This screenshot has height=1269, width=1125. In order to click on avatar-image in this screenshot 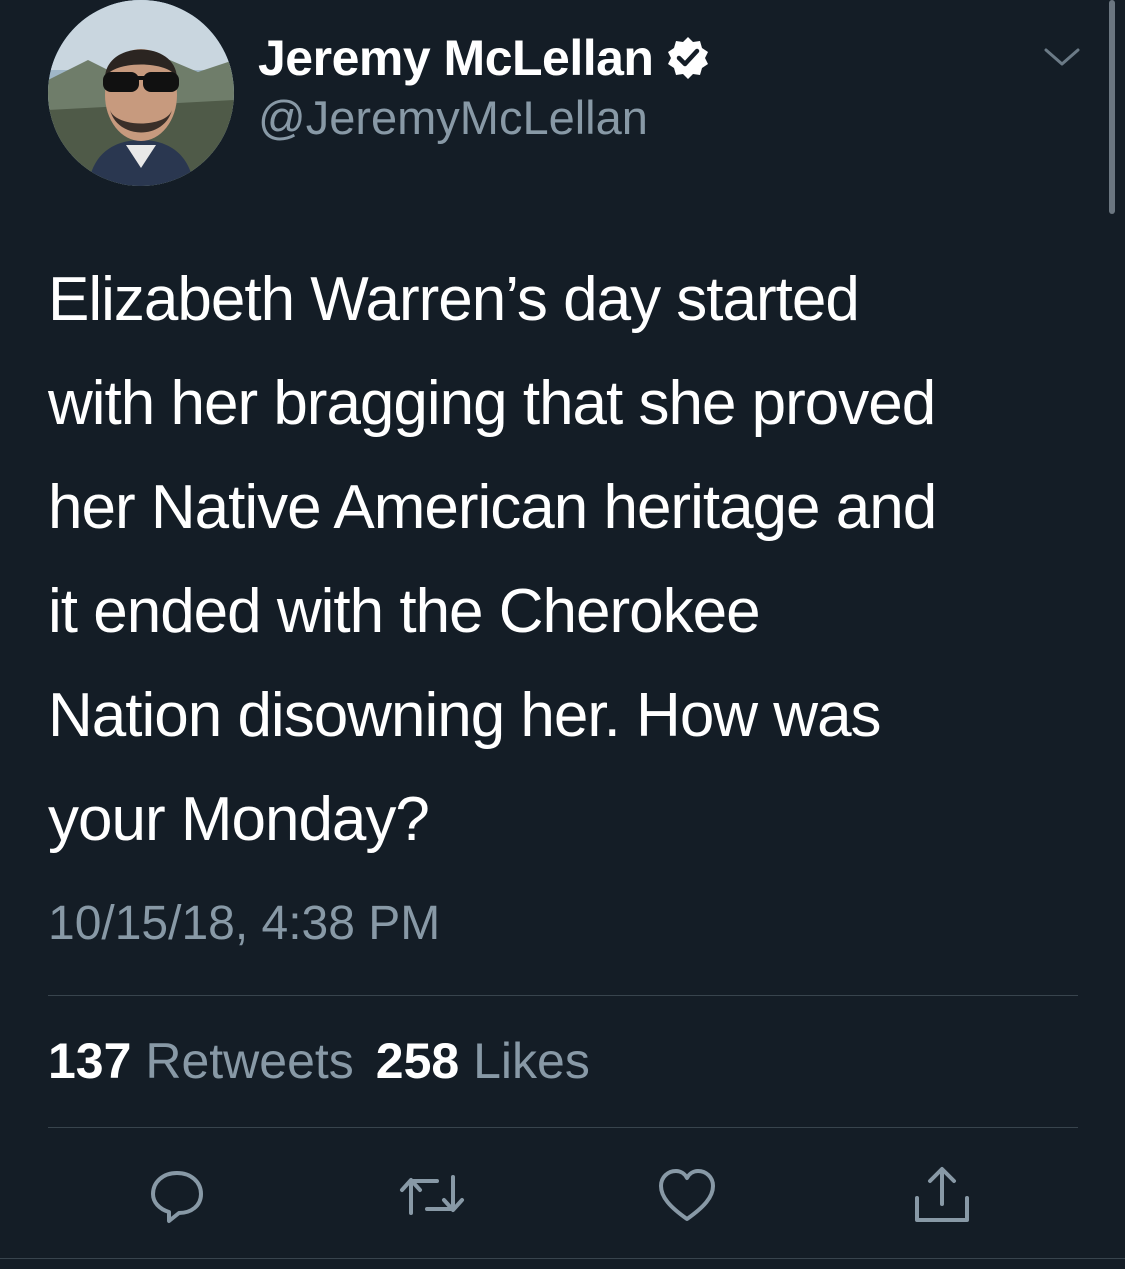, I will do `click(141, 93)`.